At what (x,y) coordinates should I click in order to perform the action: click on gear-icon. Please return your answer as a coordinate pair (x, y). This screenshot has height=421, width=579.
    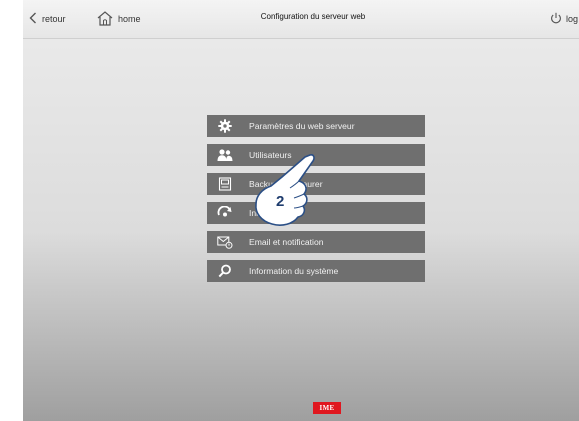
    Looking at the image, I should click on (225, 126).